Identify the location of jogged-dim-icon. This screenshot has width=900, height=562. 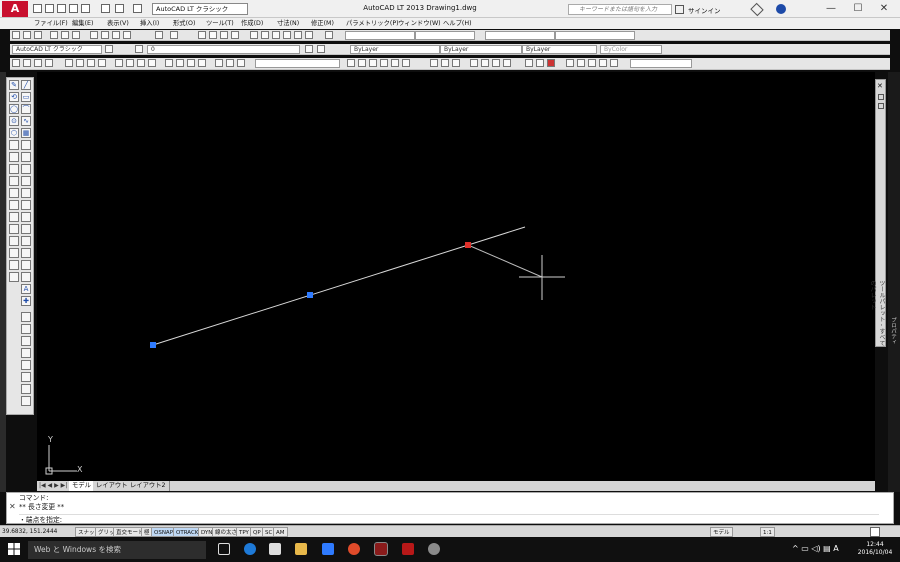
(80, 63).